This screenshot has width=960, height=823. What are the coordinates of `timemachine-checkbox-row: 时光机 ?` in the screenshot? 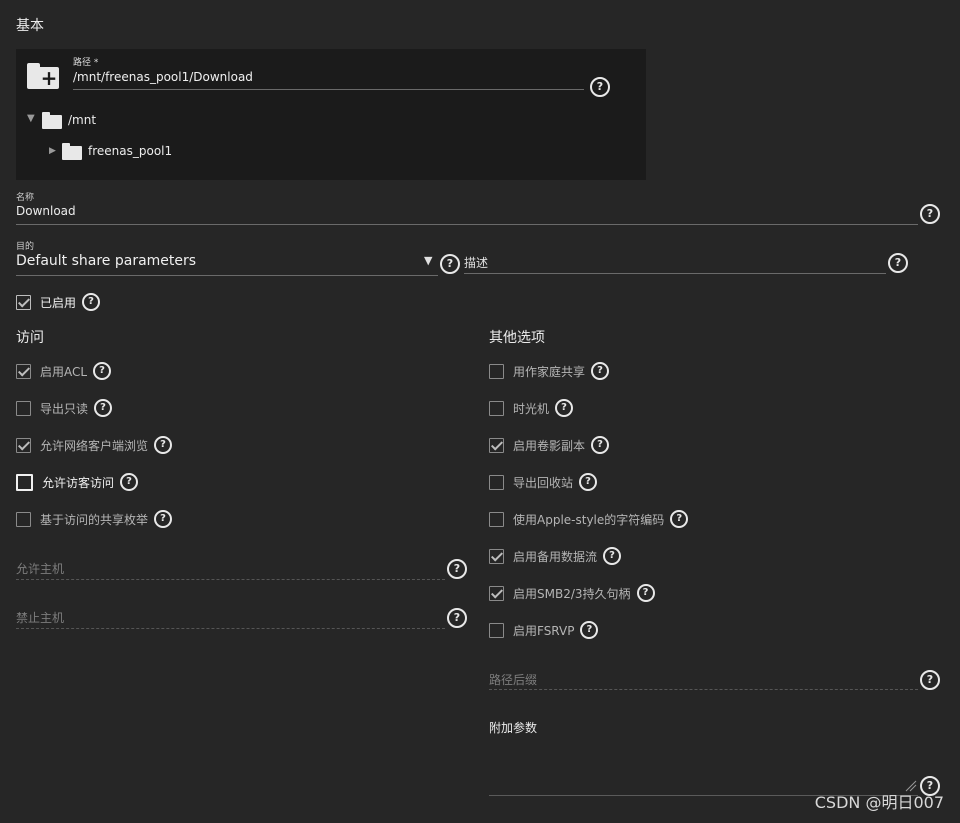 It's located at (531, 408).